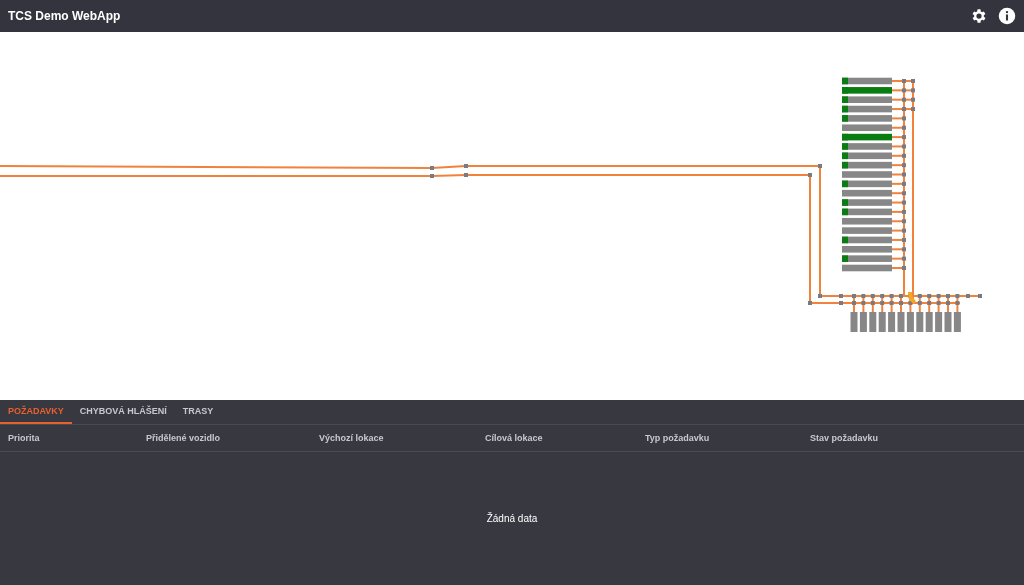 The width and height of the screenshot is (1024, 585). I want to click on column-header: Typ požadavku, so click(678, 438).